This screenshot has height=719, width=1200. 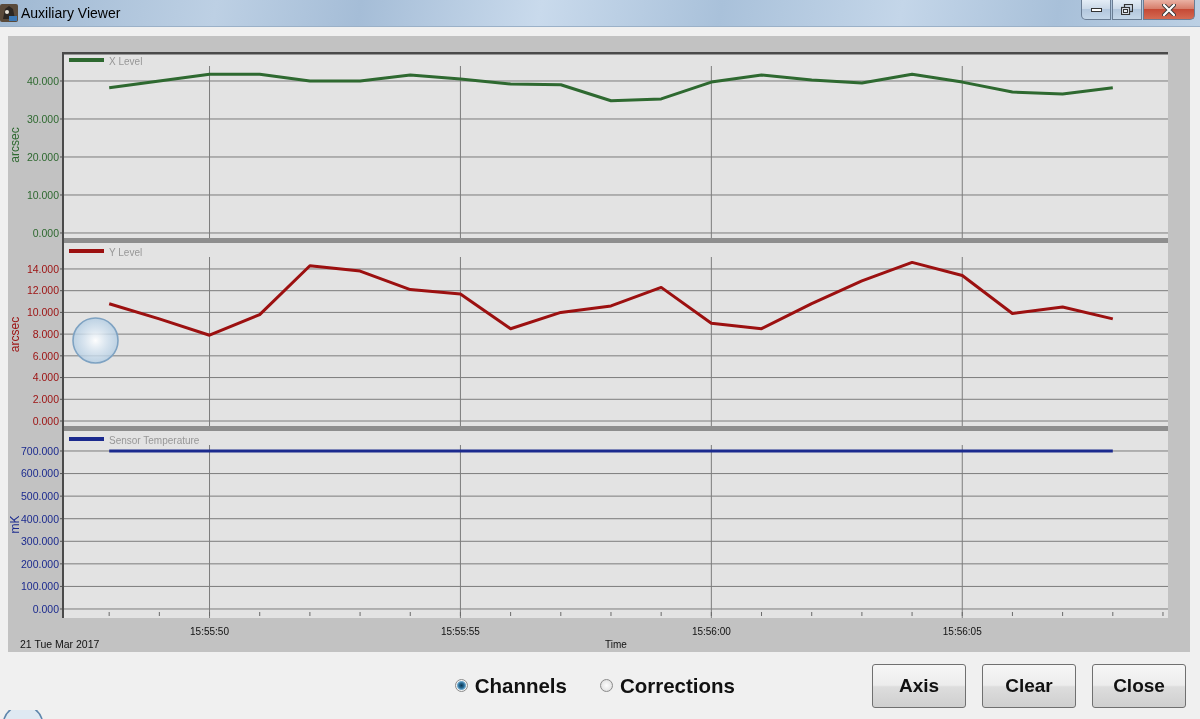 I want to click on y-tick-label: 30.000, so click(x=42, y=118).